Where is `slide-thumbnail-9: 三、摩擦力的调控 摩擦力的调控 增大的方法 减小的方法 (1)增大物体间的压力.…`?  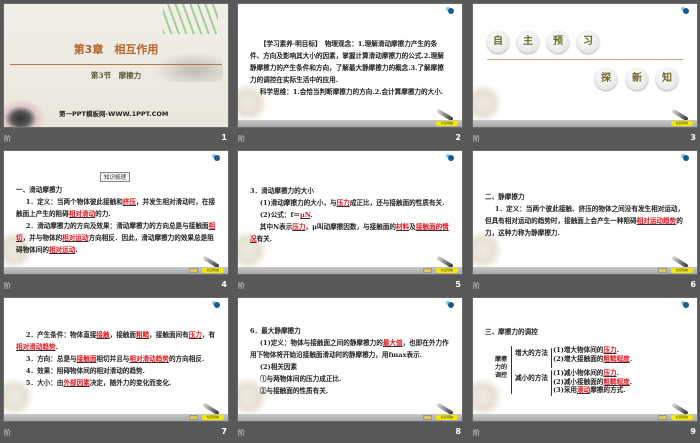
slide-thumbnail-9: 三、摩擦力的调控 摩擦力的调控 增大的方法 减小的方法 (1)增大物体间的压力.… is located at coordinates (585, 370).